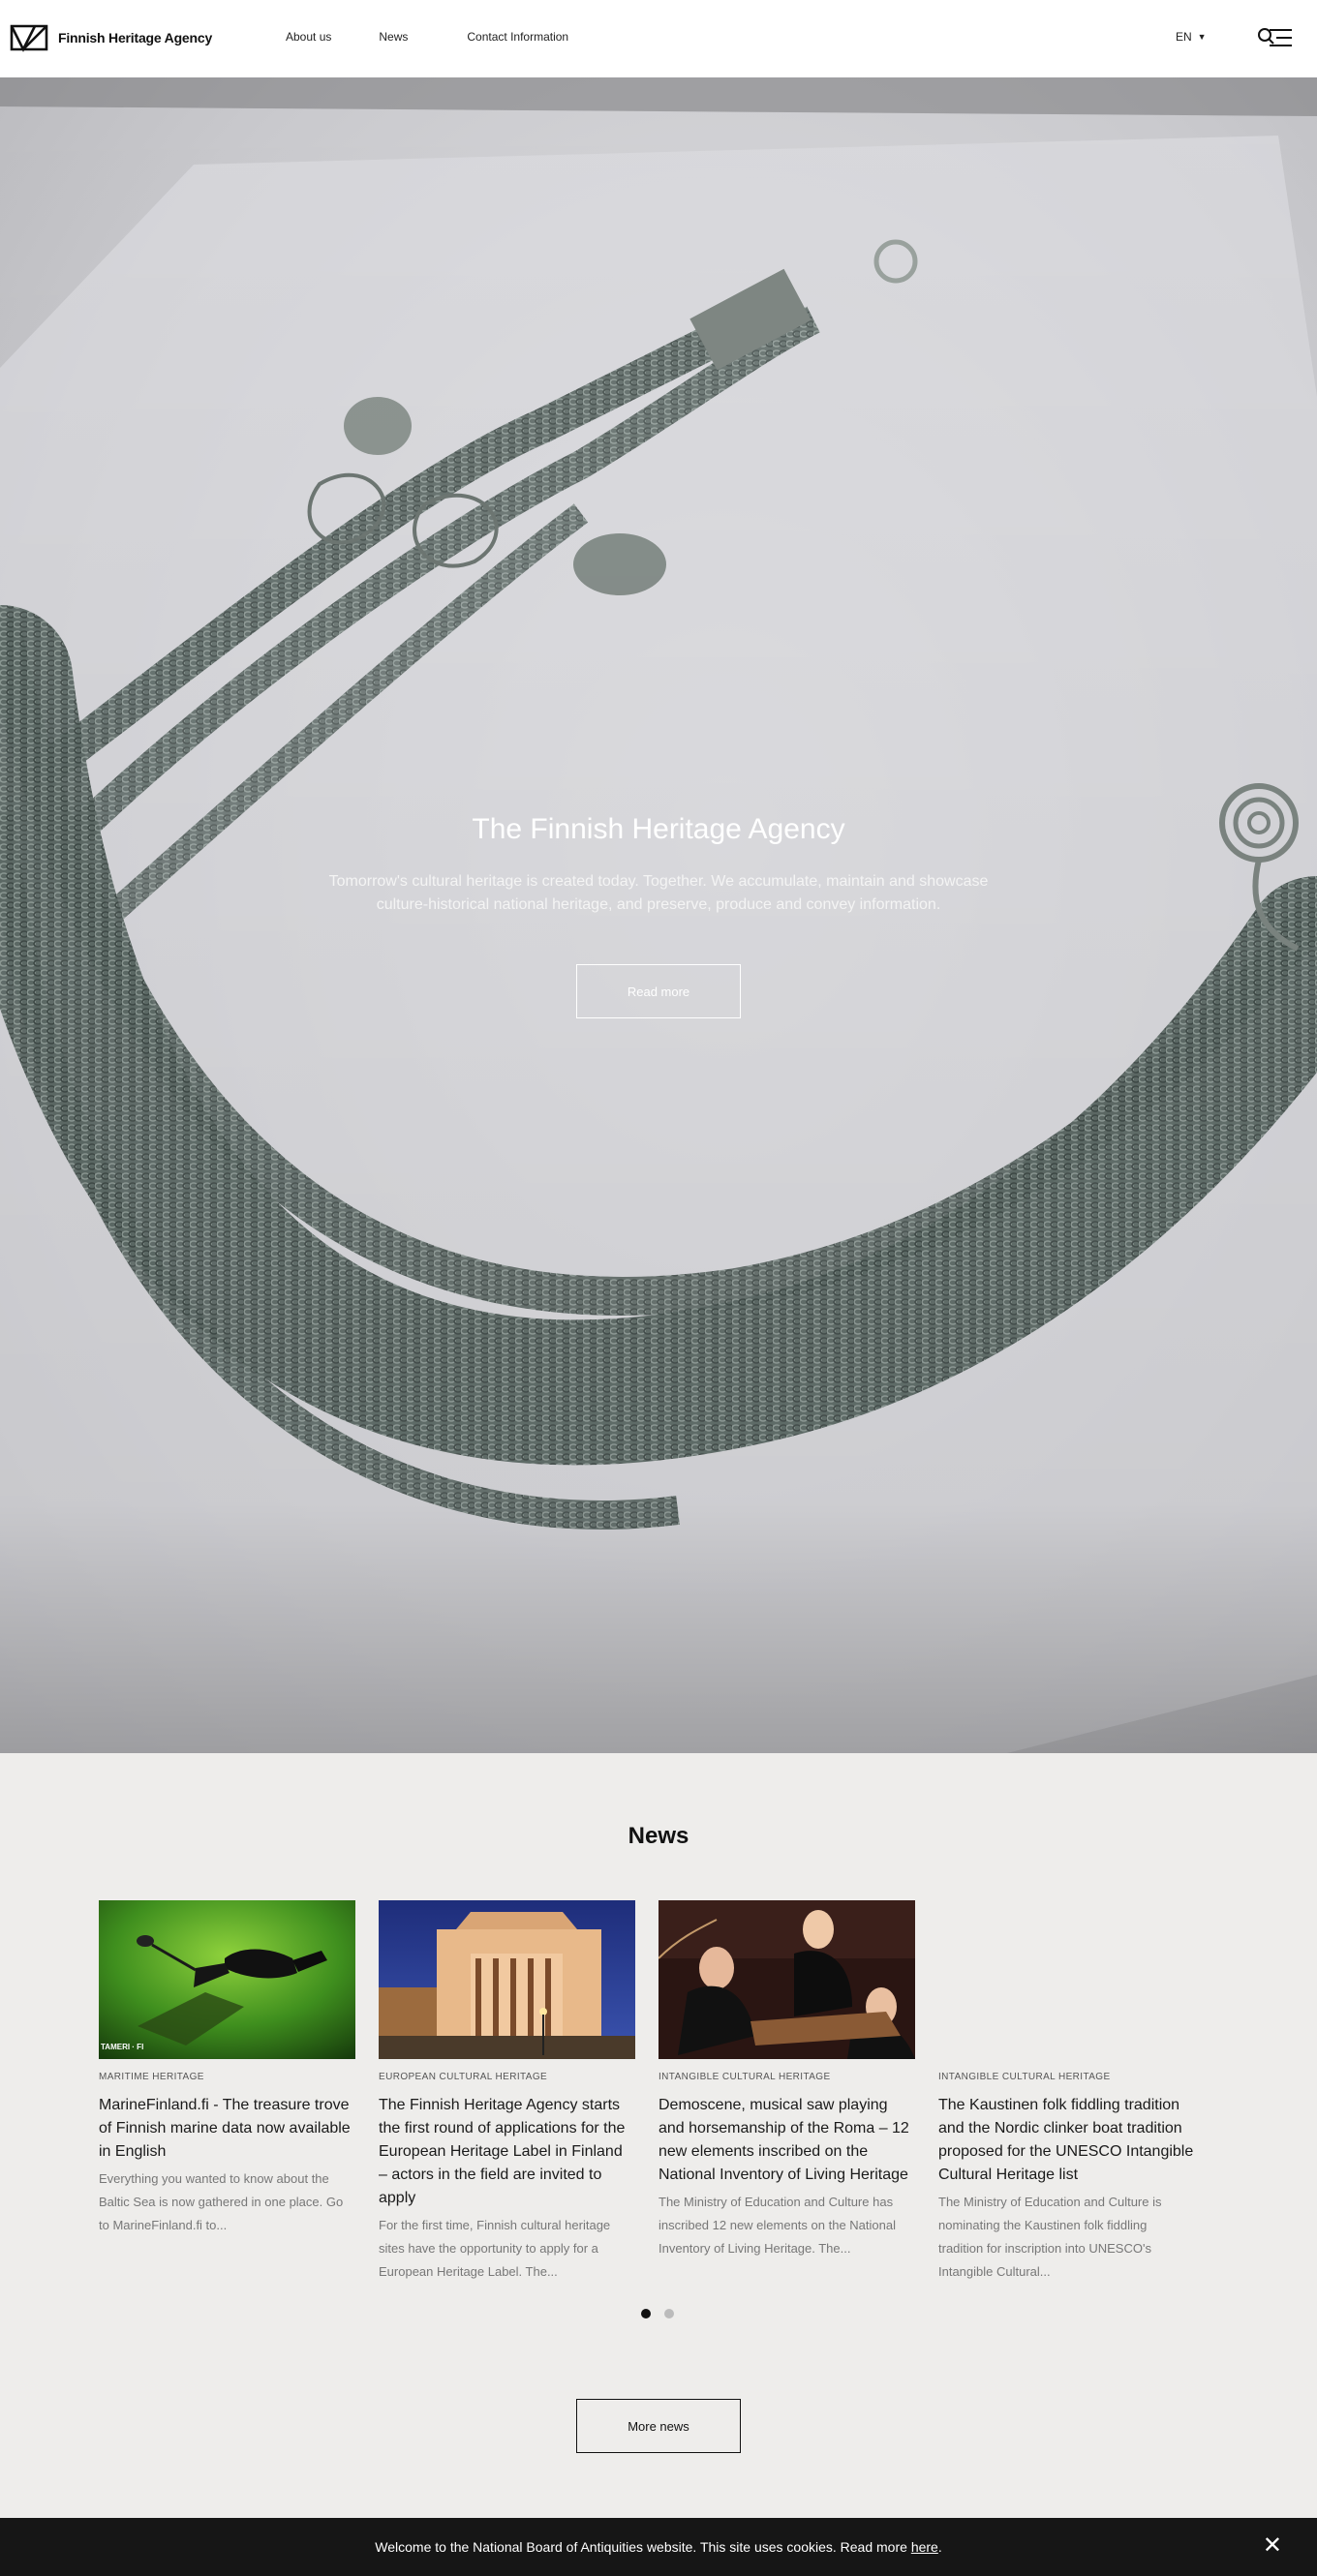 This screenshot has height=2576, width=1317. What do you see at coordinates (1275, 37) in the screenshot?
I see `search-menu-icon` at bounding box center [1275, 37].